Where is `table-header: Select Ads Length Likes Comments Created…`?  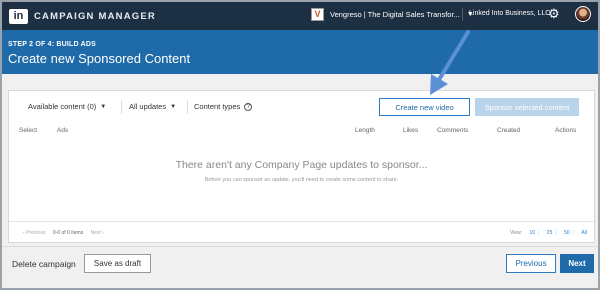
table-header: Select Ads Length Likes Comments Created… is located at coordinates (301, 132).